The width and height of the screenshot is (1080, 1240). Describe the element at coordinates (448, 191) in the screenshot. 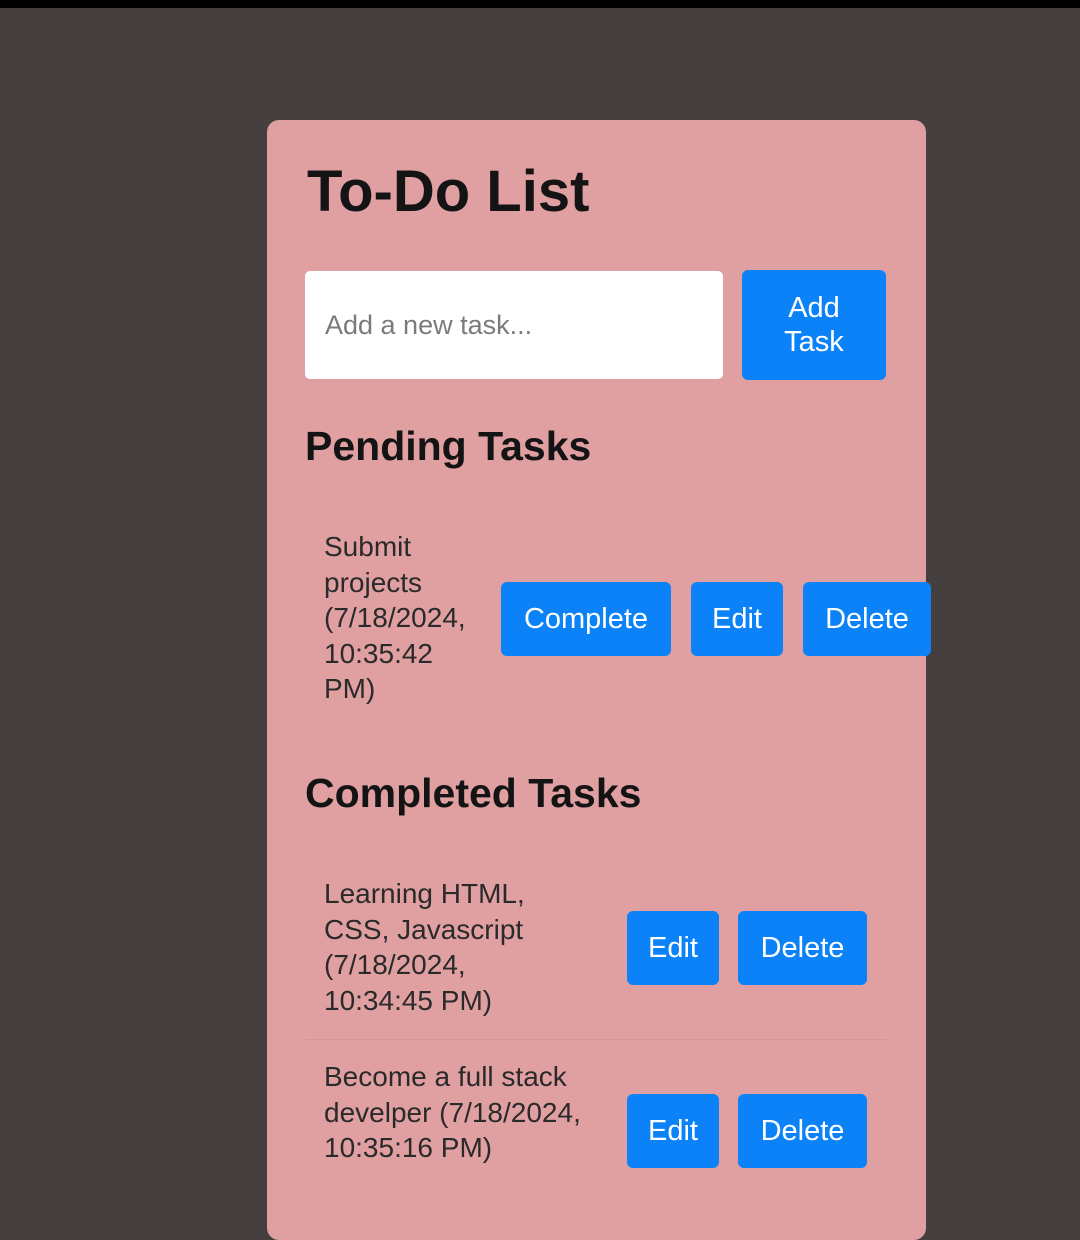

I see `page-title: To-Do List` at that location.